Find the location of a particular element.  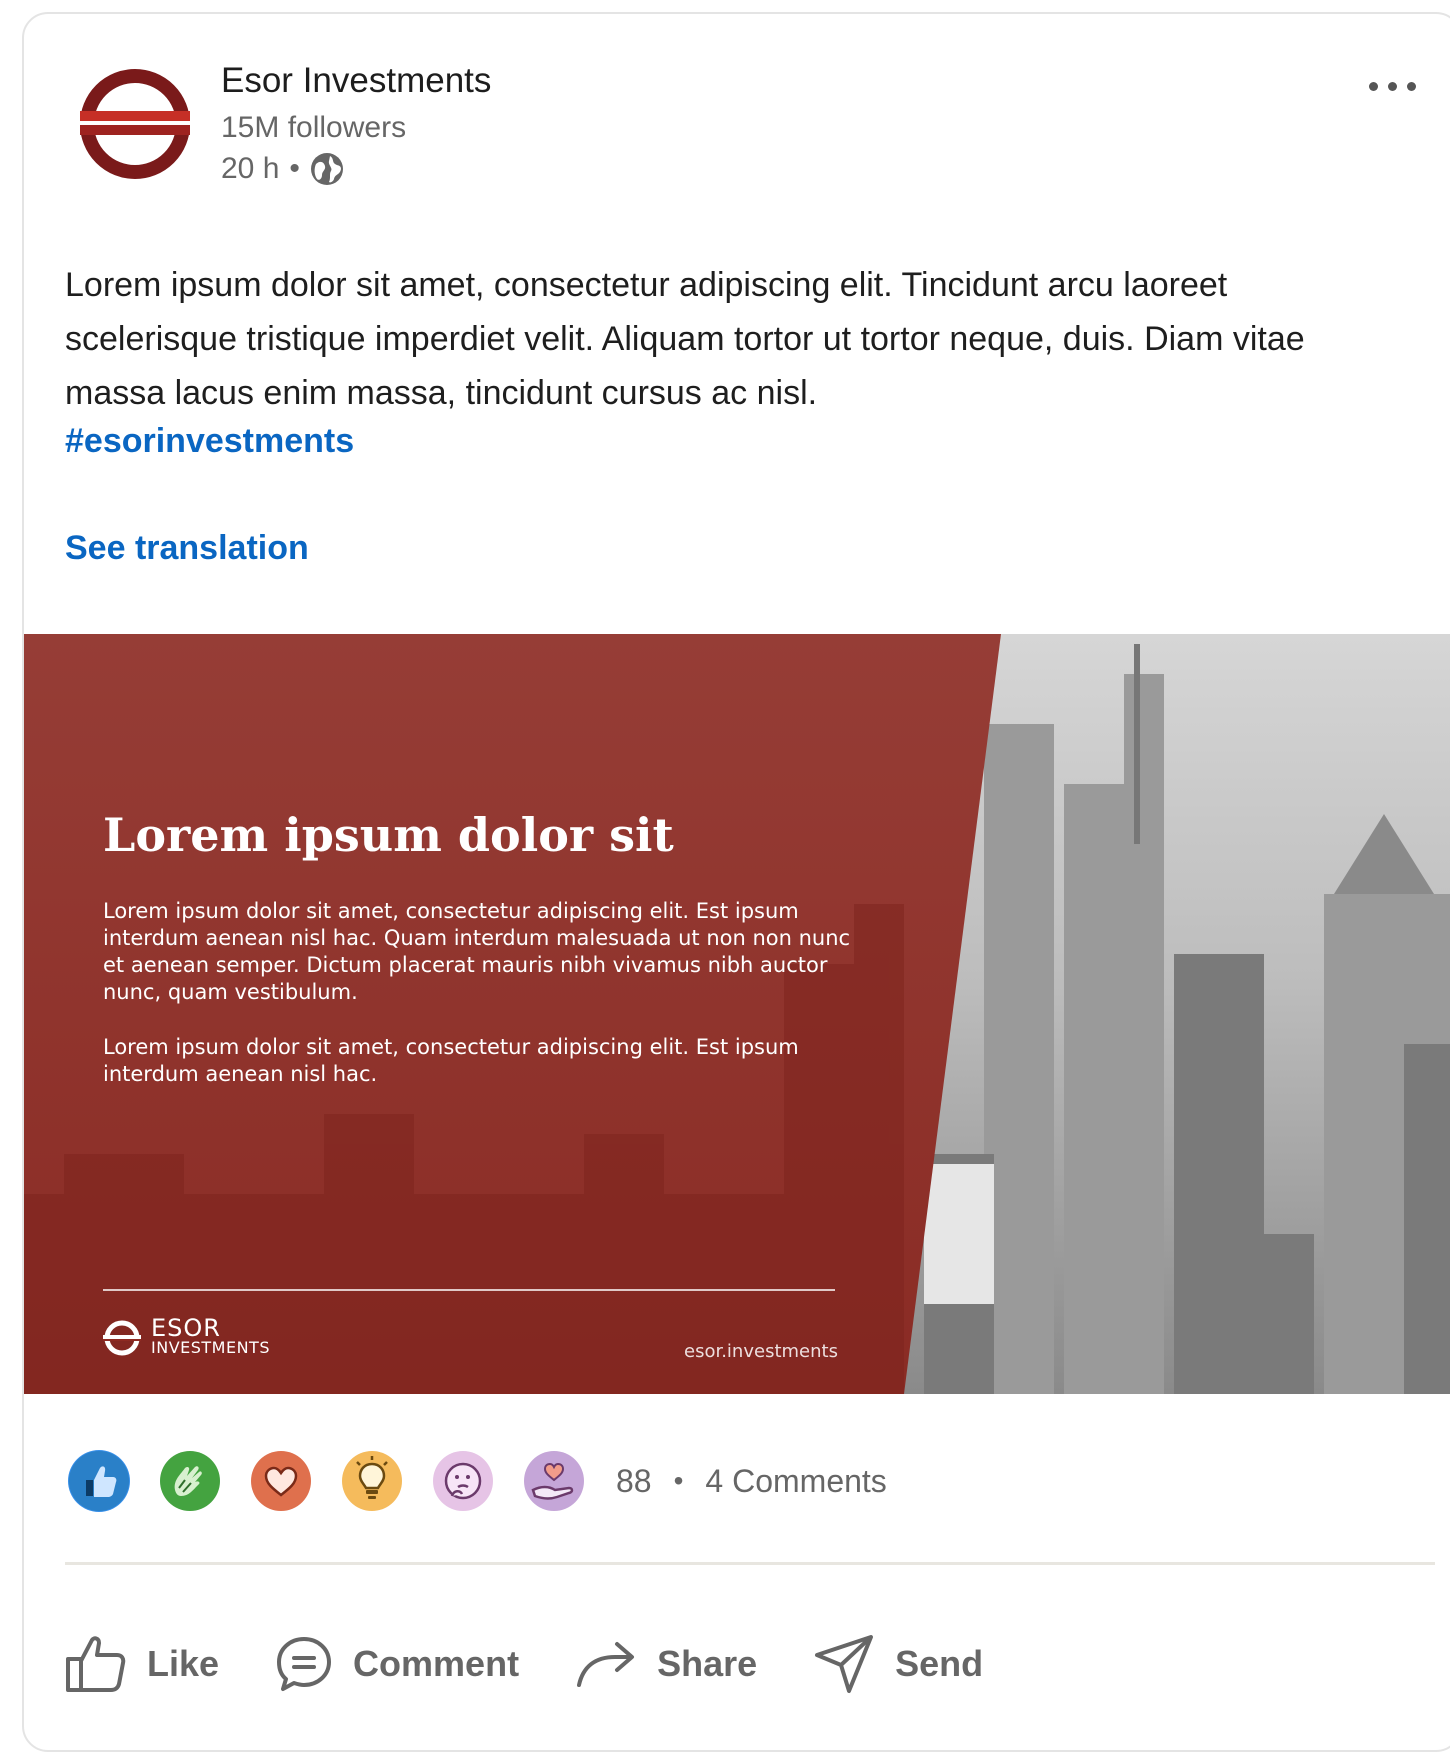

reactions-bar: 88 • 4 Comments is located at coordinates (477, 1481).